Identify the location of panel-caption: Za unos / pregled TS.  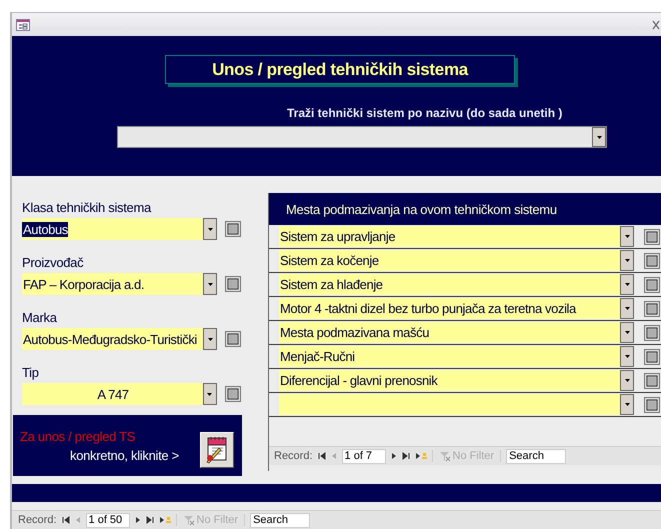
(78, 436).